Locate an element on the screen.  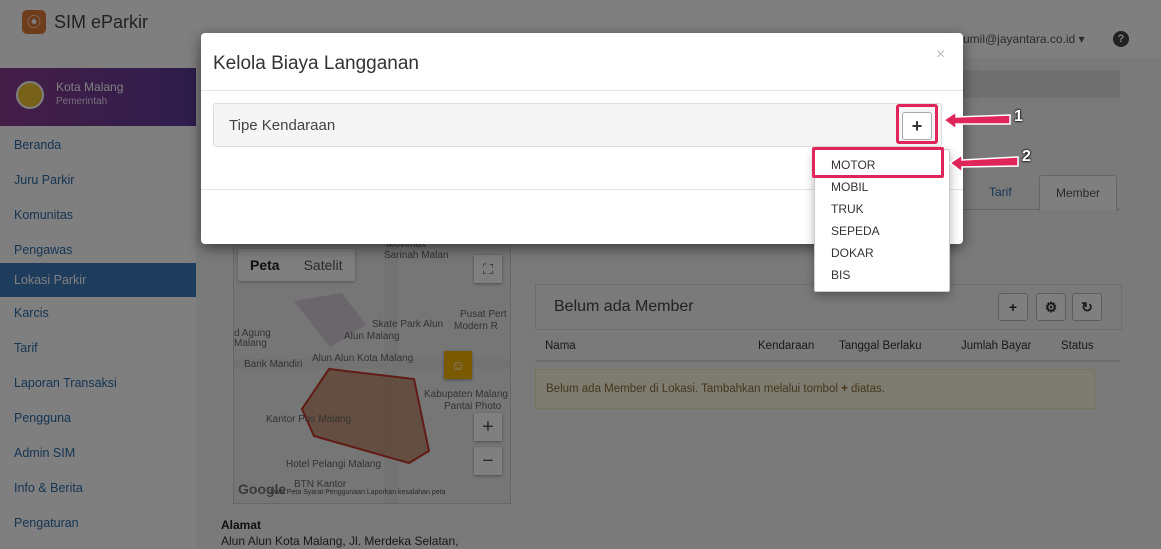
annotation-arrows is located at coordinates (980, 142).